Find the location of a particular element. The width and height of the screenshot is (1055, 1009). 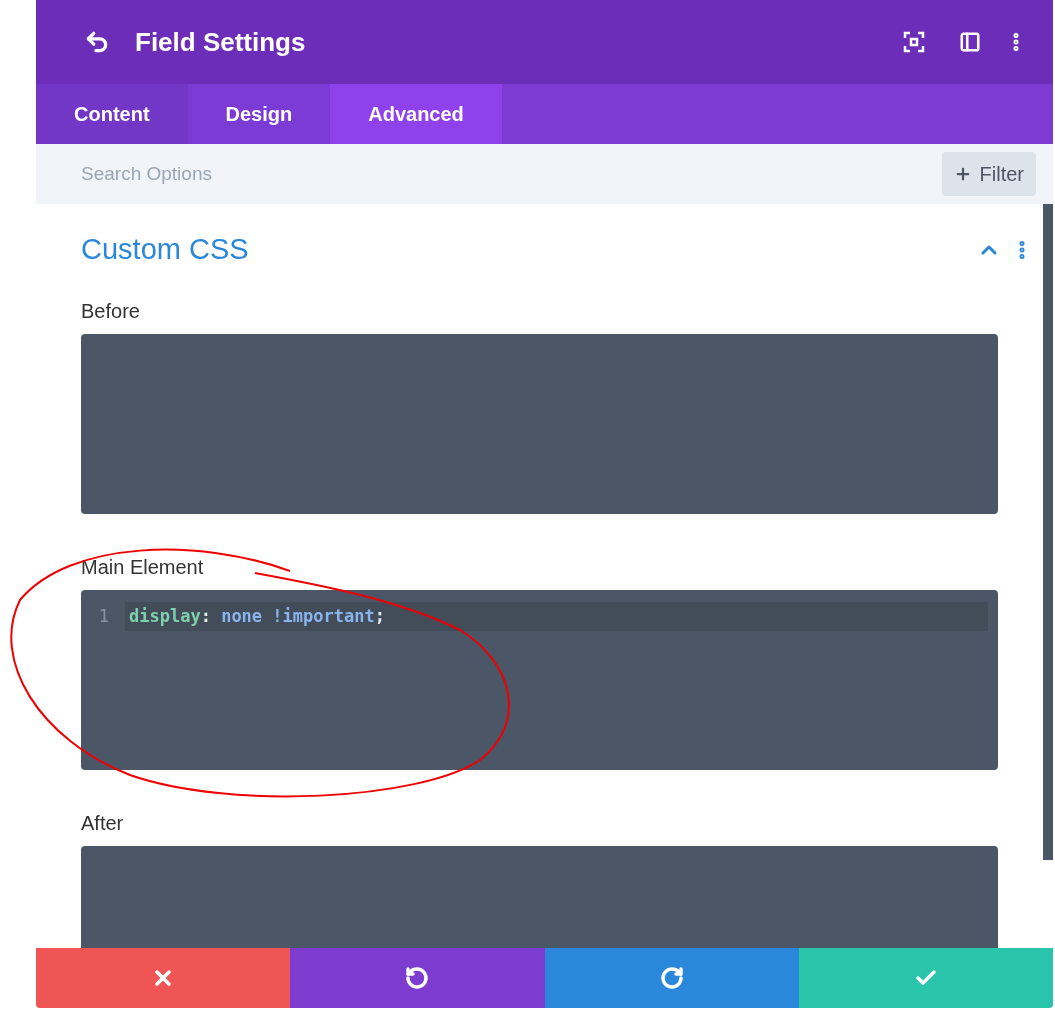

undo-icon is located at coordinates (417, 978).